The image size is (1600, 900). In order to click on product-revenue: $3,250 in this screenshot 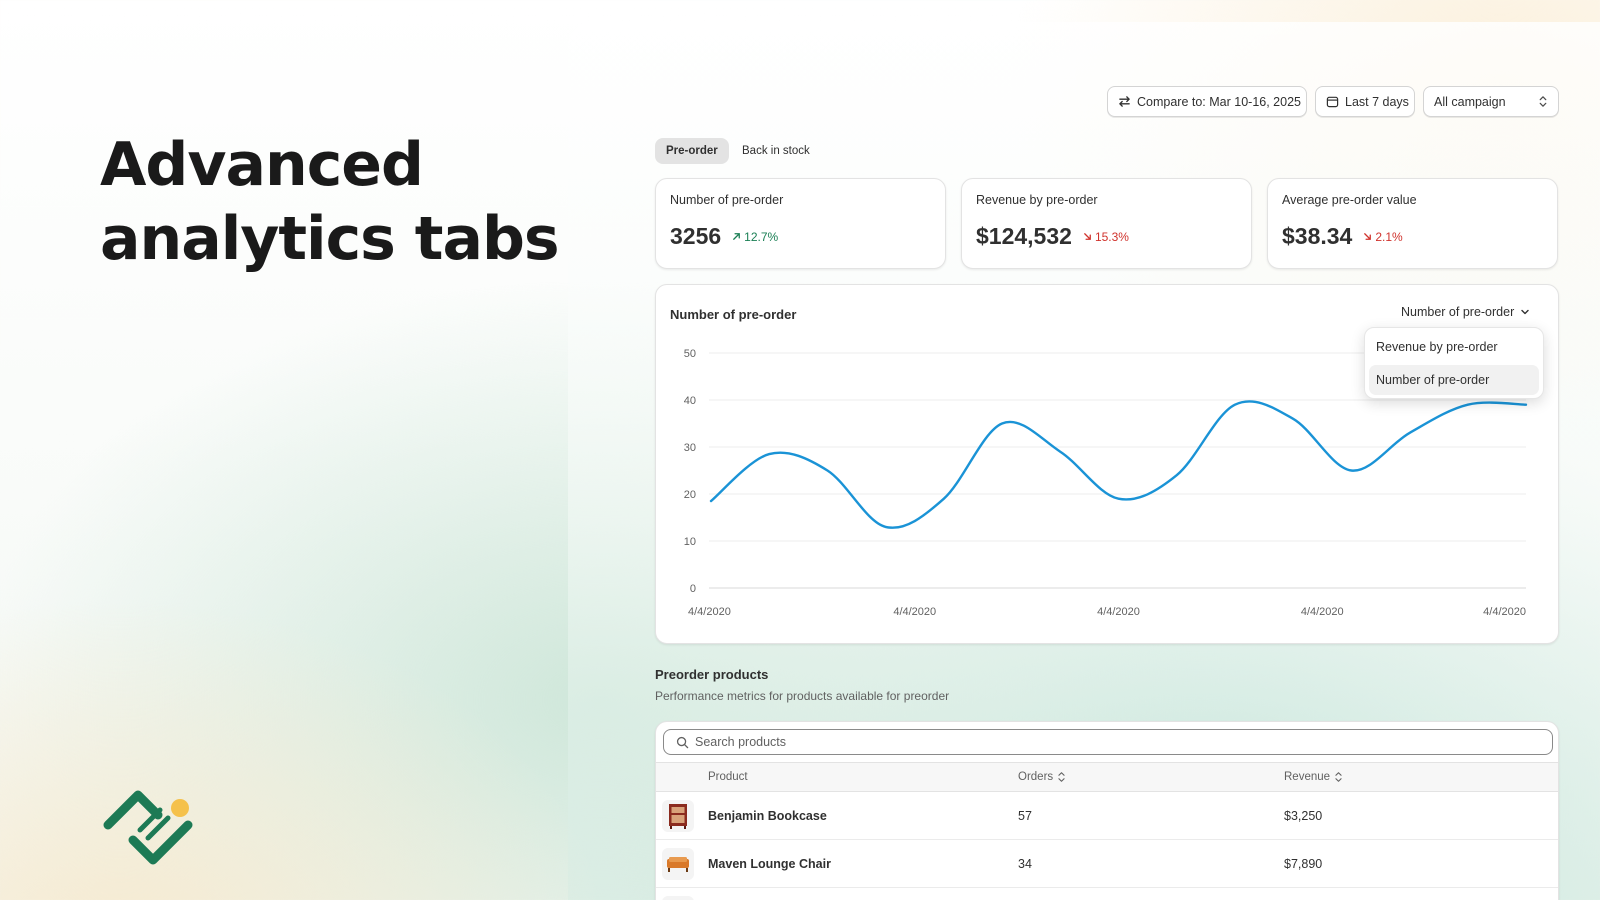, I will do `click(1303, 816)`.